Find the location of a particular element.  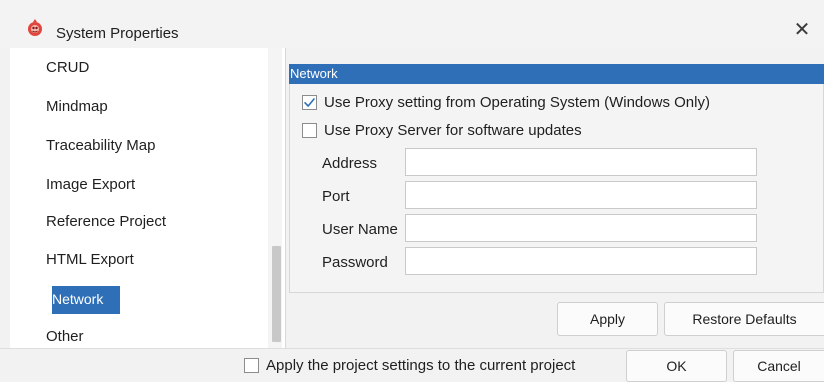

sidebar-item-html-export: HTML Export is located at coordinates (90, 259).